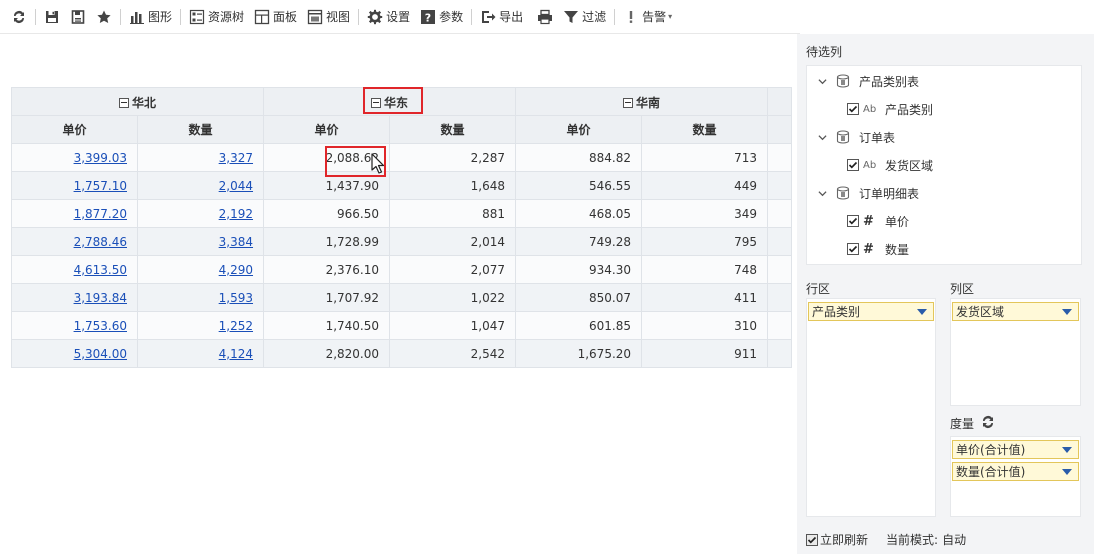 This screenshot has height=554, width=1094. Describe the element at coordinates (327, 269) in the screenshot. I see `table-cell: 2,376.10` at that location.